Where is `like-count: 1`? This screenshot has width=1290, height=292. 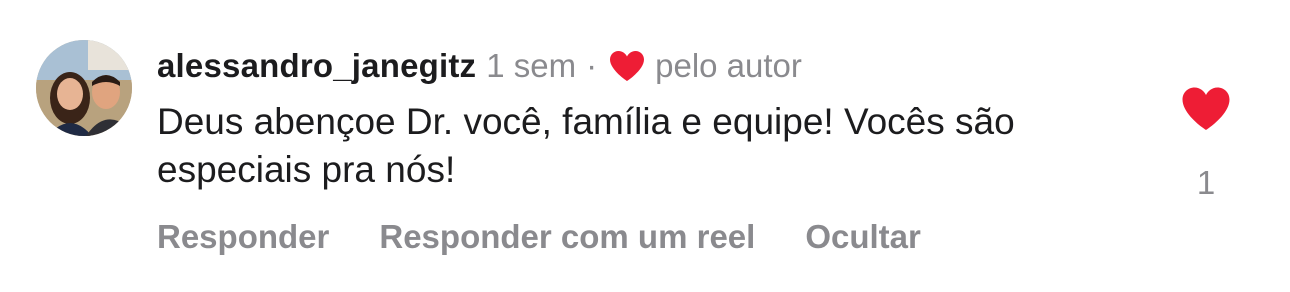 like-count: 1 is located at coordinates (1206, 182).